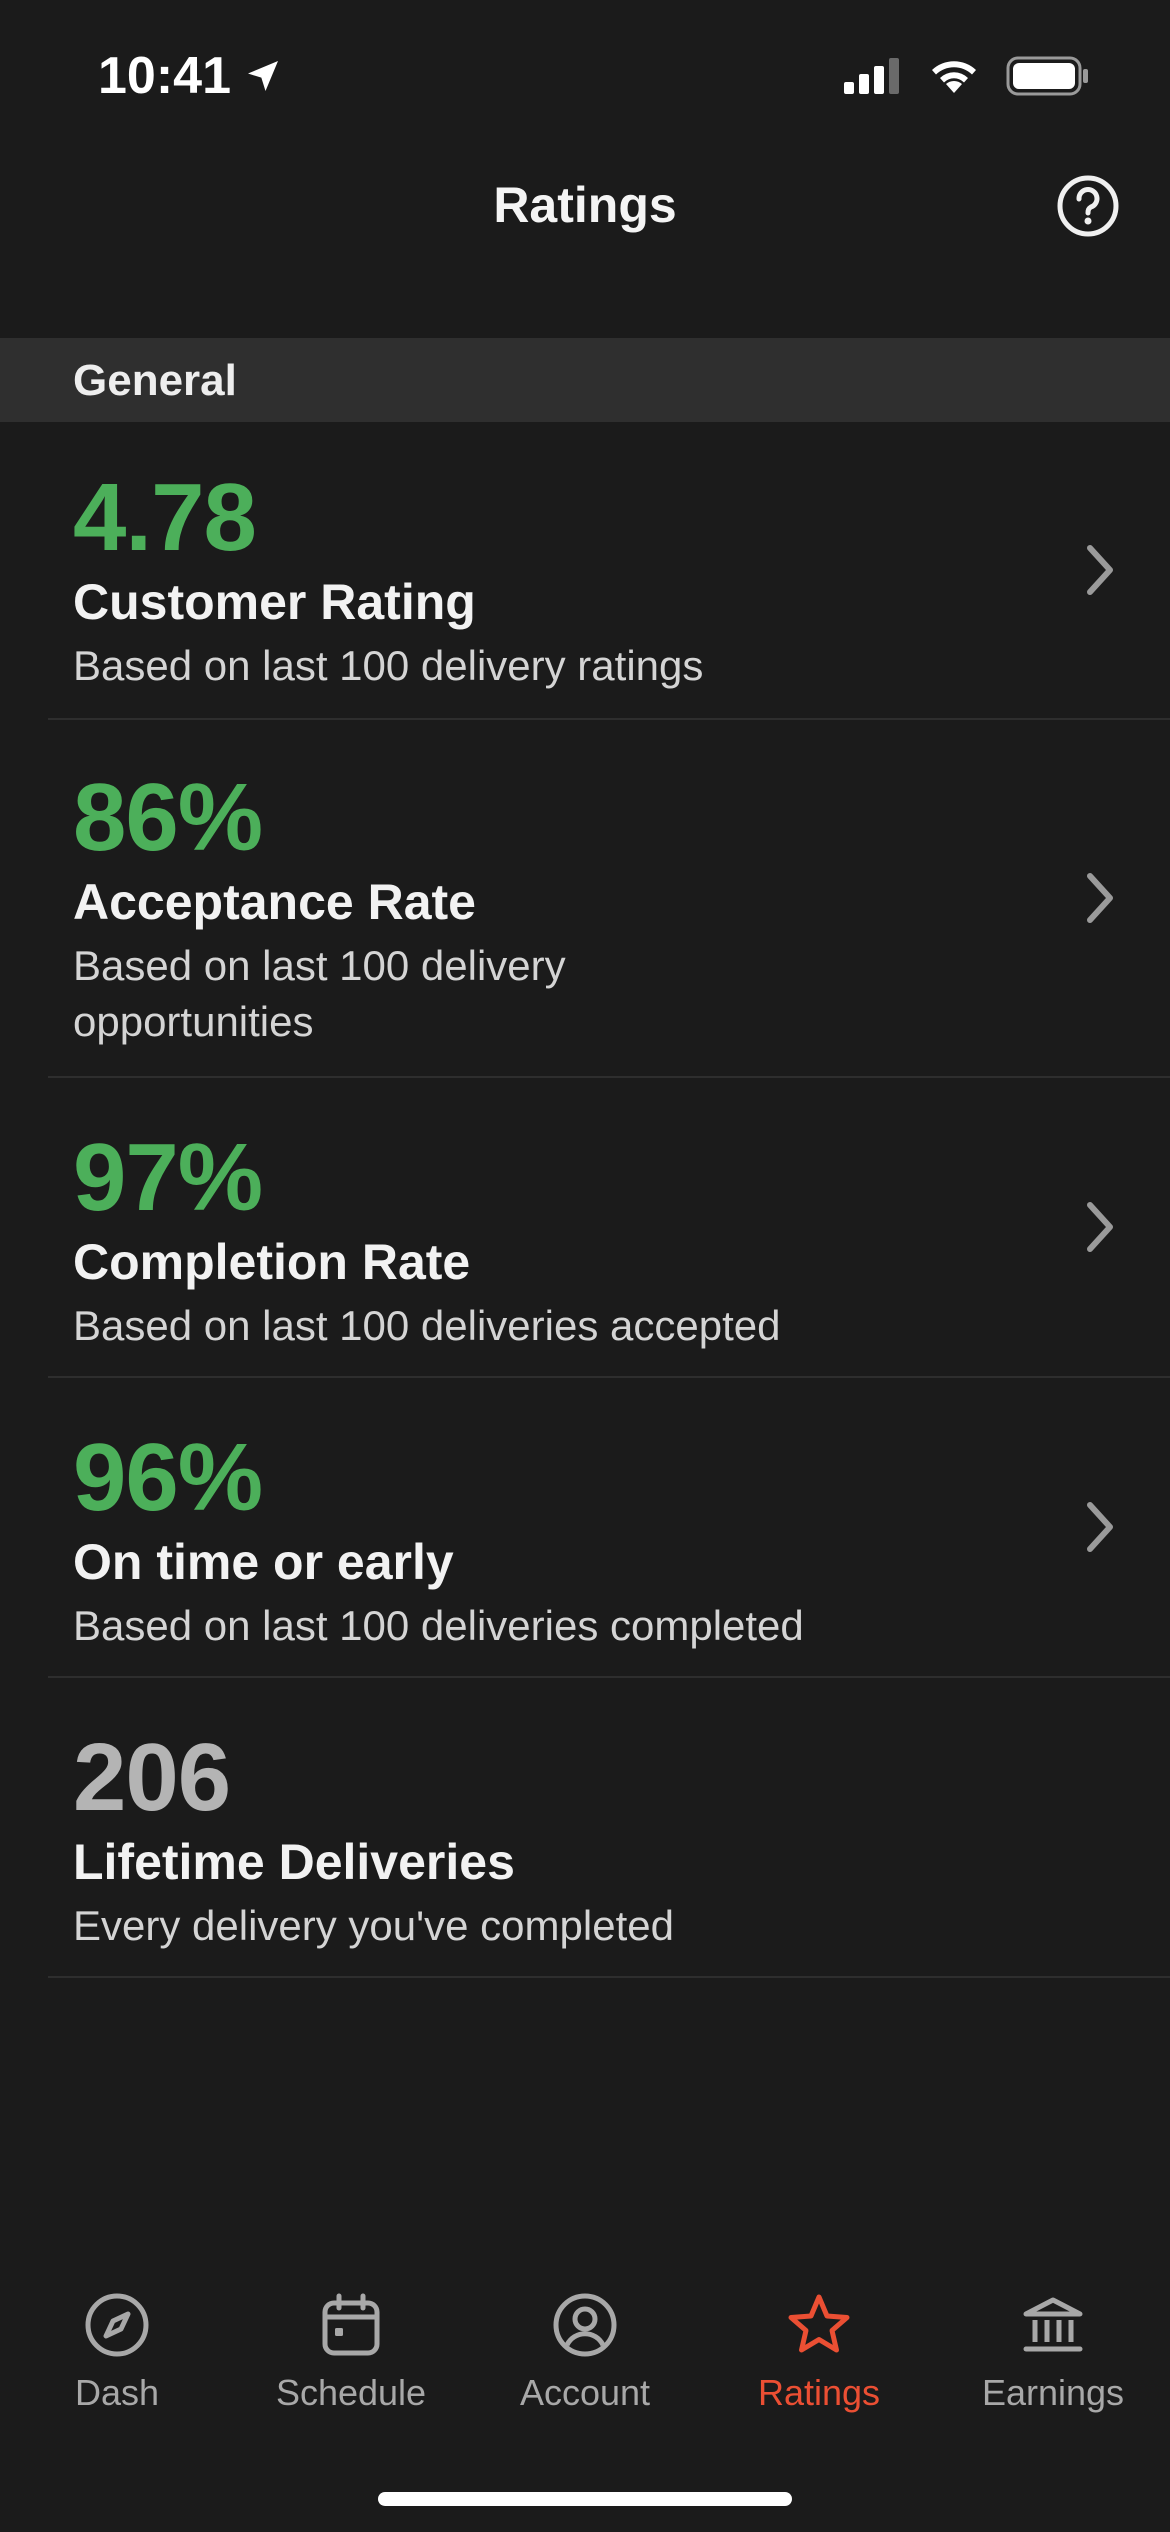  I want to click on tab-bar: Dash Schedule Account Ratings Earnings, so click(585, 2360).